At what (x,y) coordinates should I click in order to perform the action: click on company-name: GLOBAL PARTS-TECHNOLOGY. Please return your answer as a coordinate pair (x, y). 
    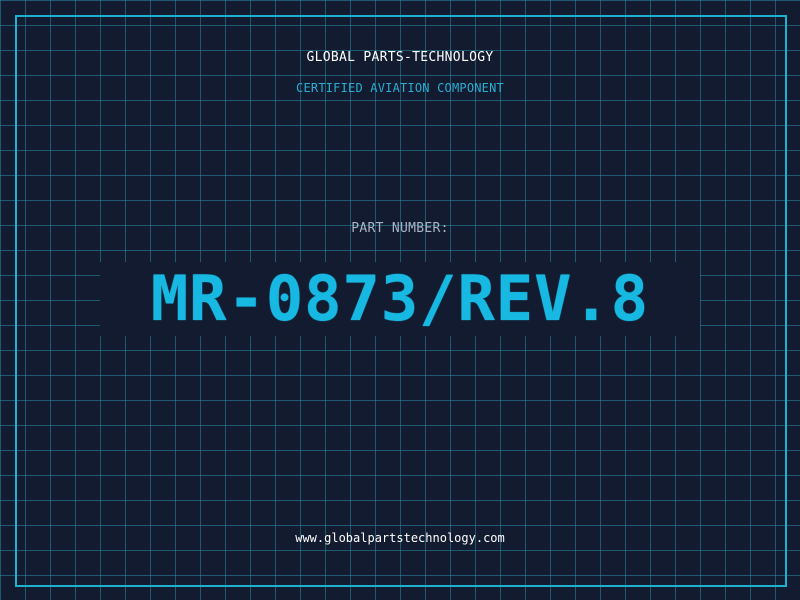
    Looking at the image, I should click on (400, 57).